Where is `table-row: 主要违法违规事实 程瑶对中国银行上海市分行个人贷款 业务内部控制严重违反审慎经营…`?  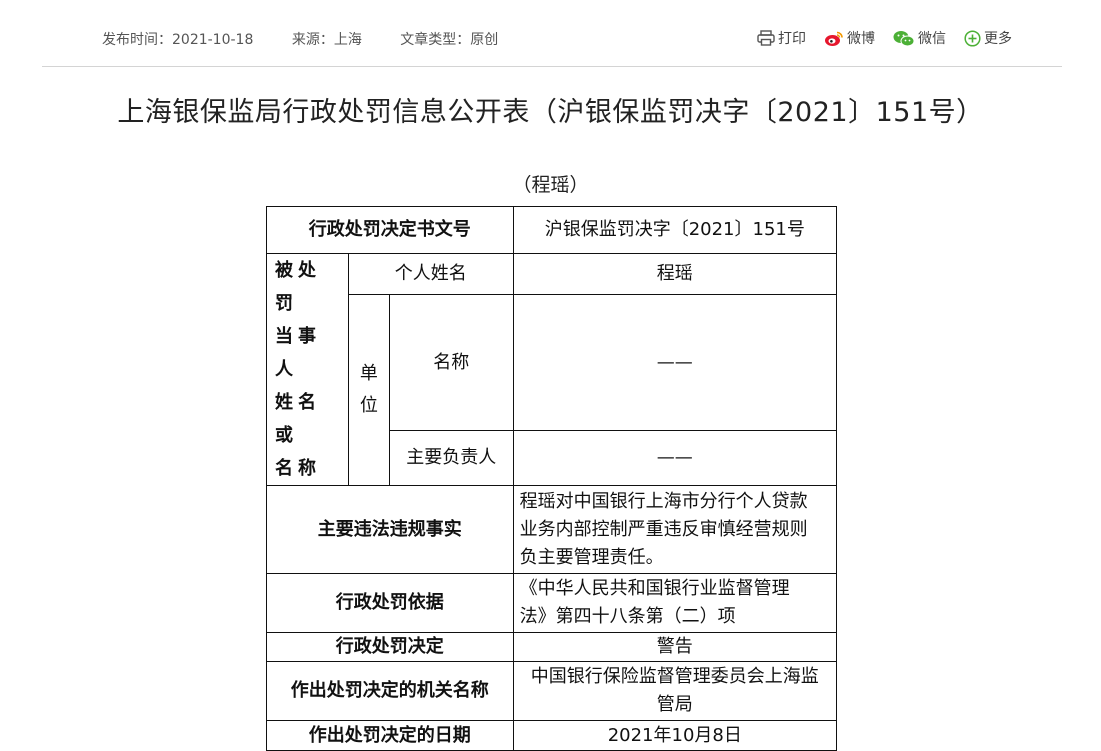
table-row: 主要违法违规事实 程瑶对中国银行上海市分行个人贷款 业务内部控制严重违反审慎经营… is located at coordinates (552, 529).